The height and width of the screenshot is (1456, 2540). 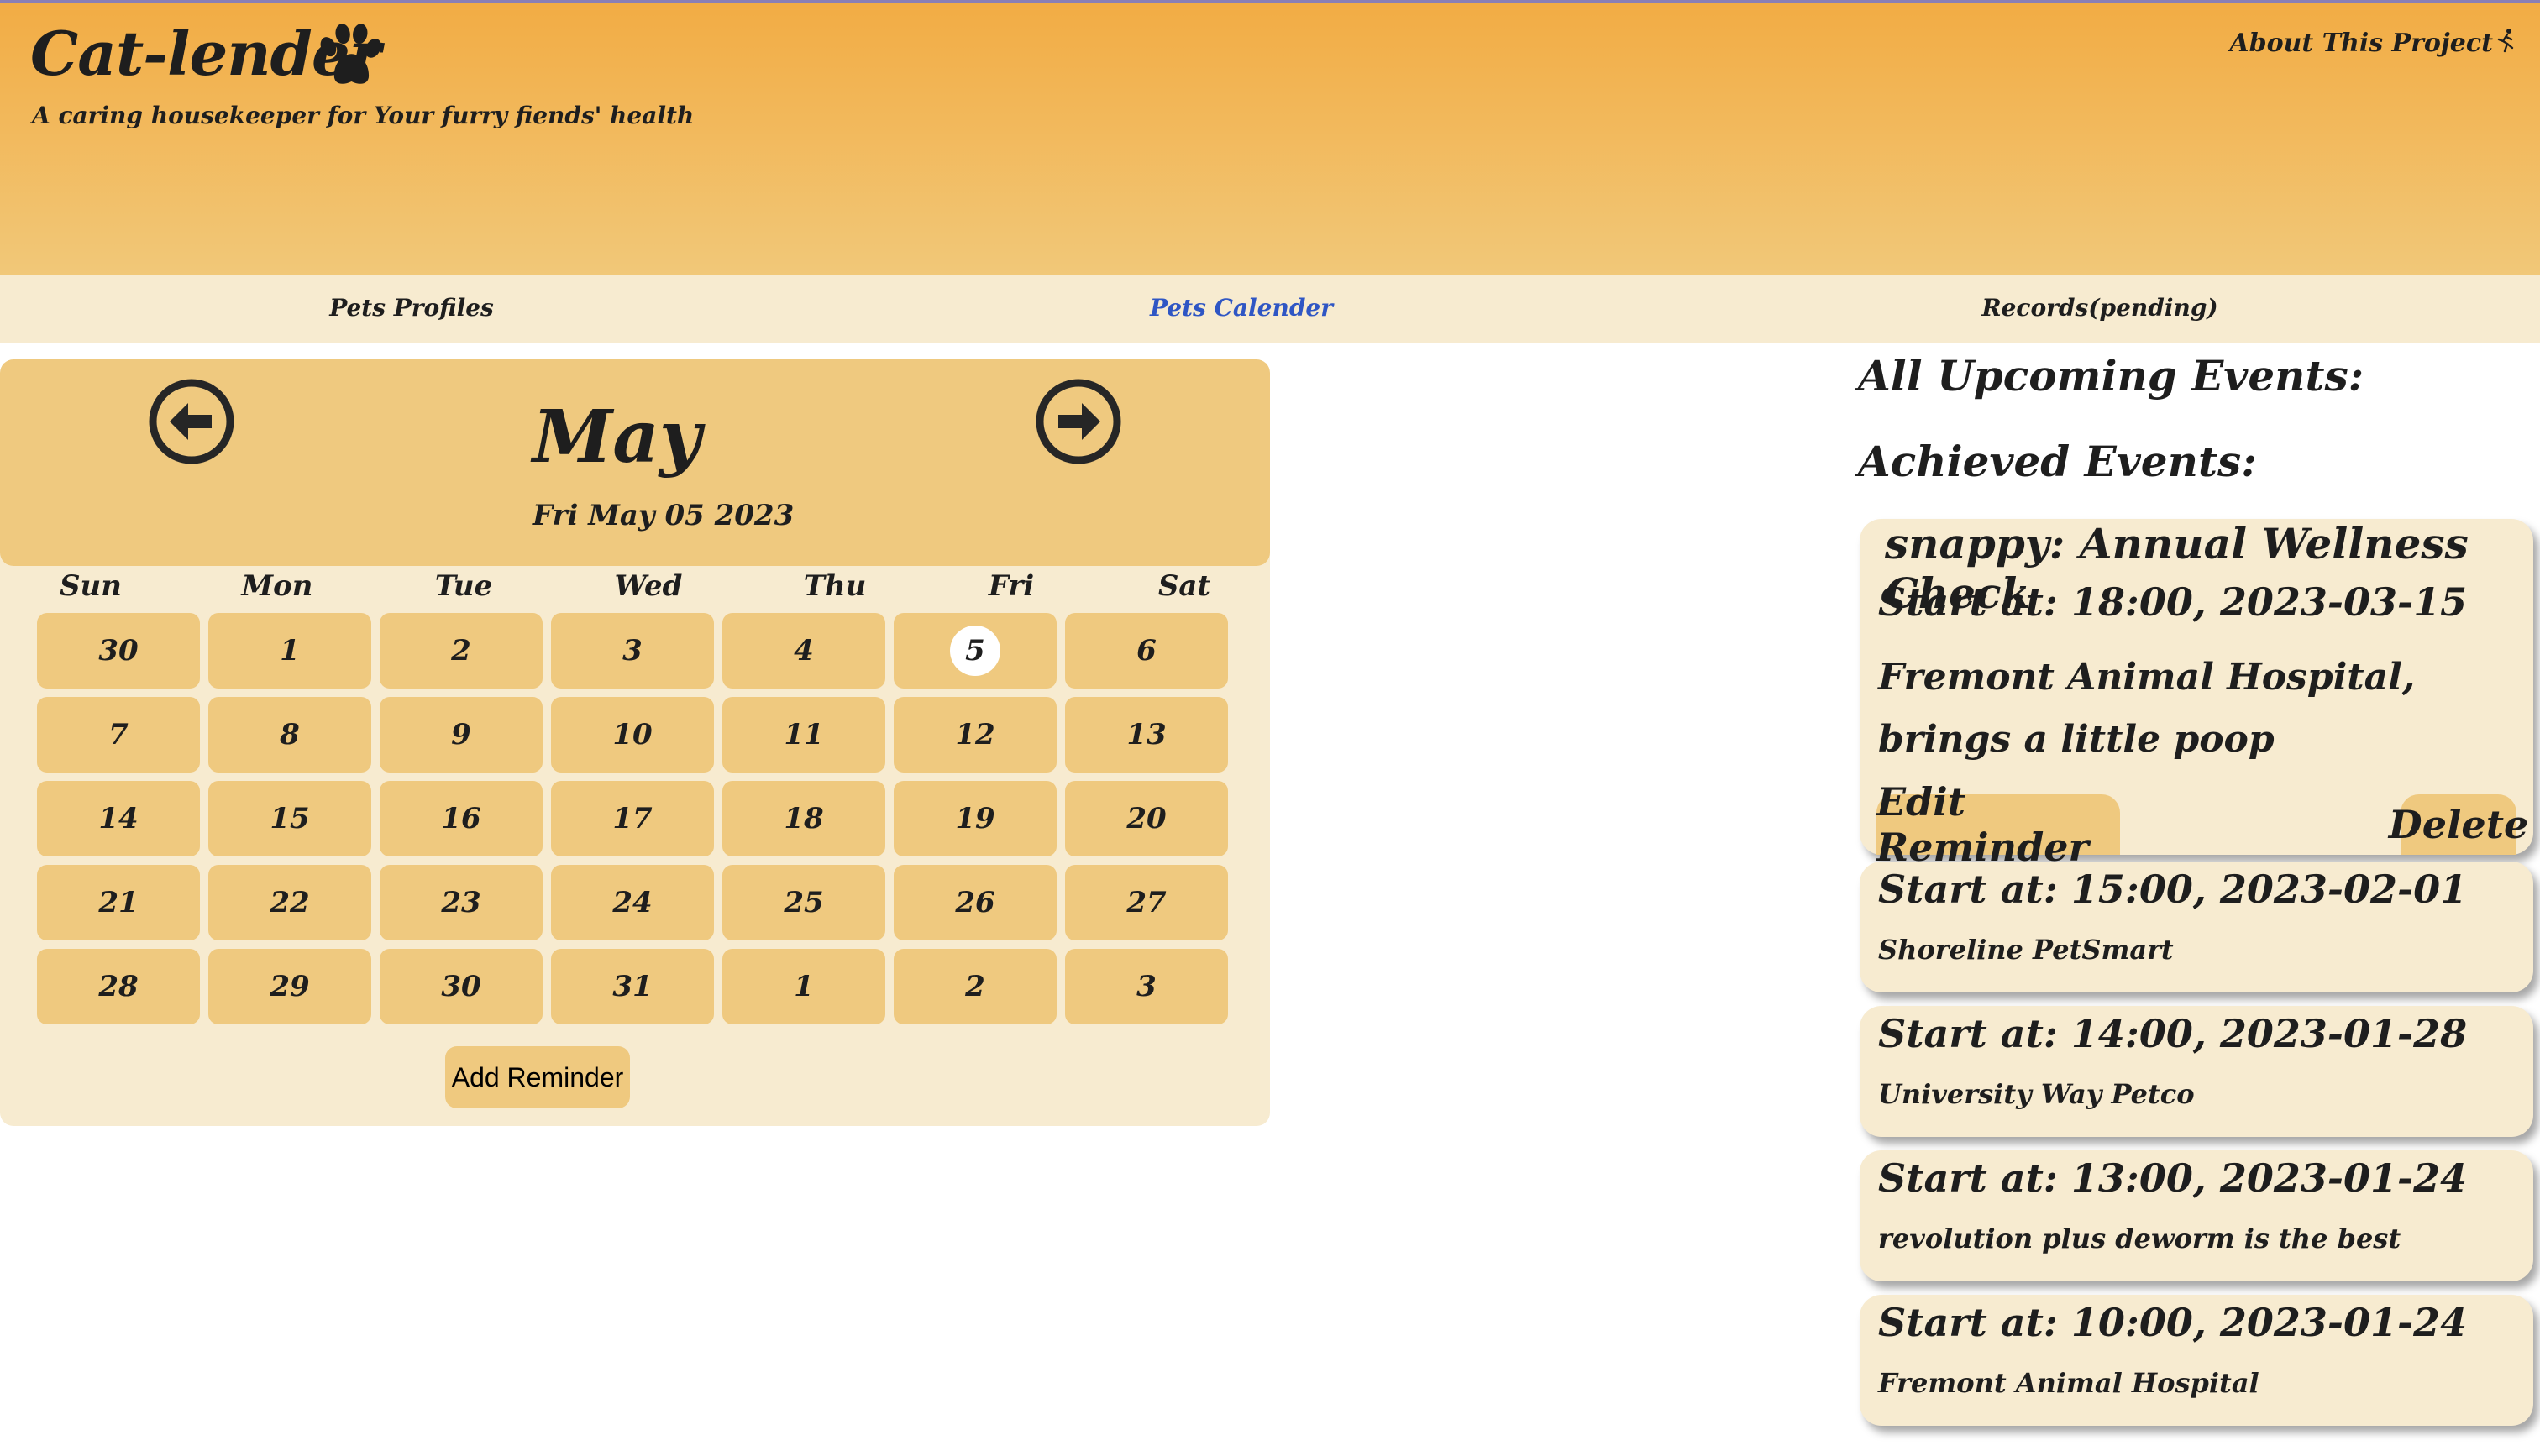 What do you see at coordinates (1998, 824) in the screenshot?
I see `edit-reminder-button: Edit Reminder` at bounding box center [1998, 824].